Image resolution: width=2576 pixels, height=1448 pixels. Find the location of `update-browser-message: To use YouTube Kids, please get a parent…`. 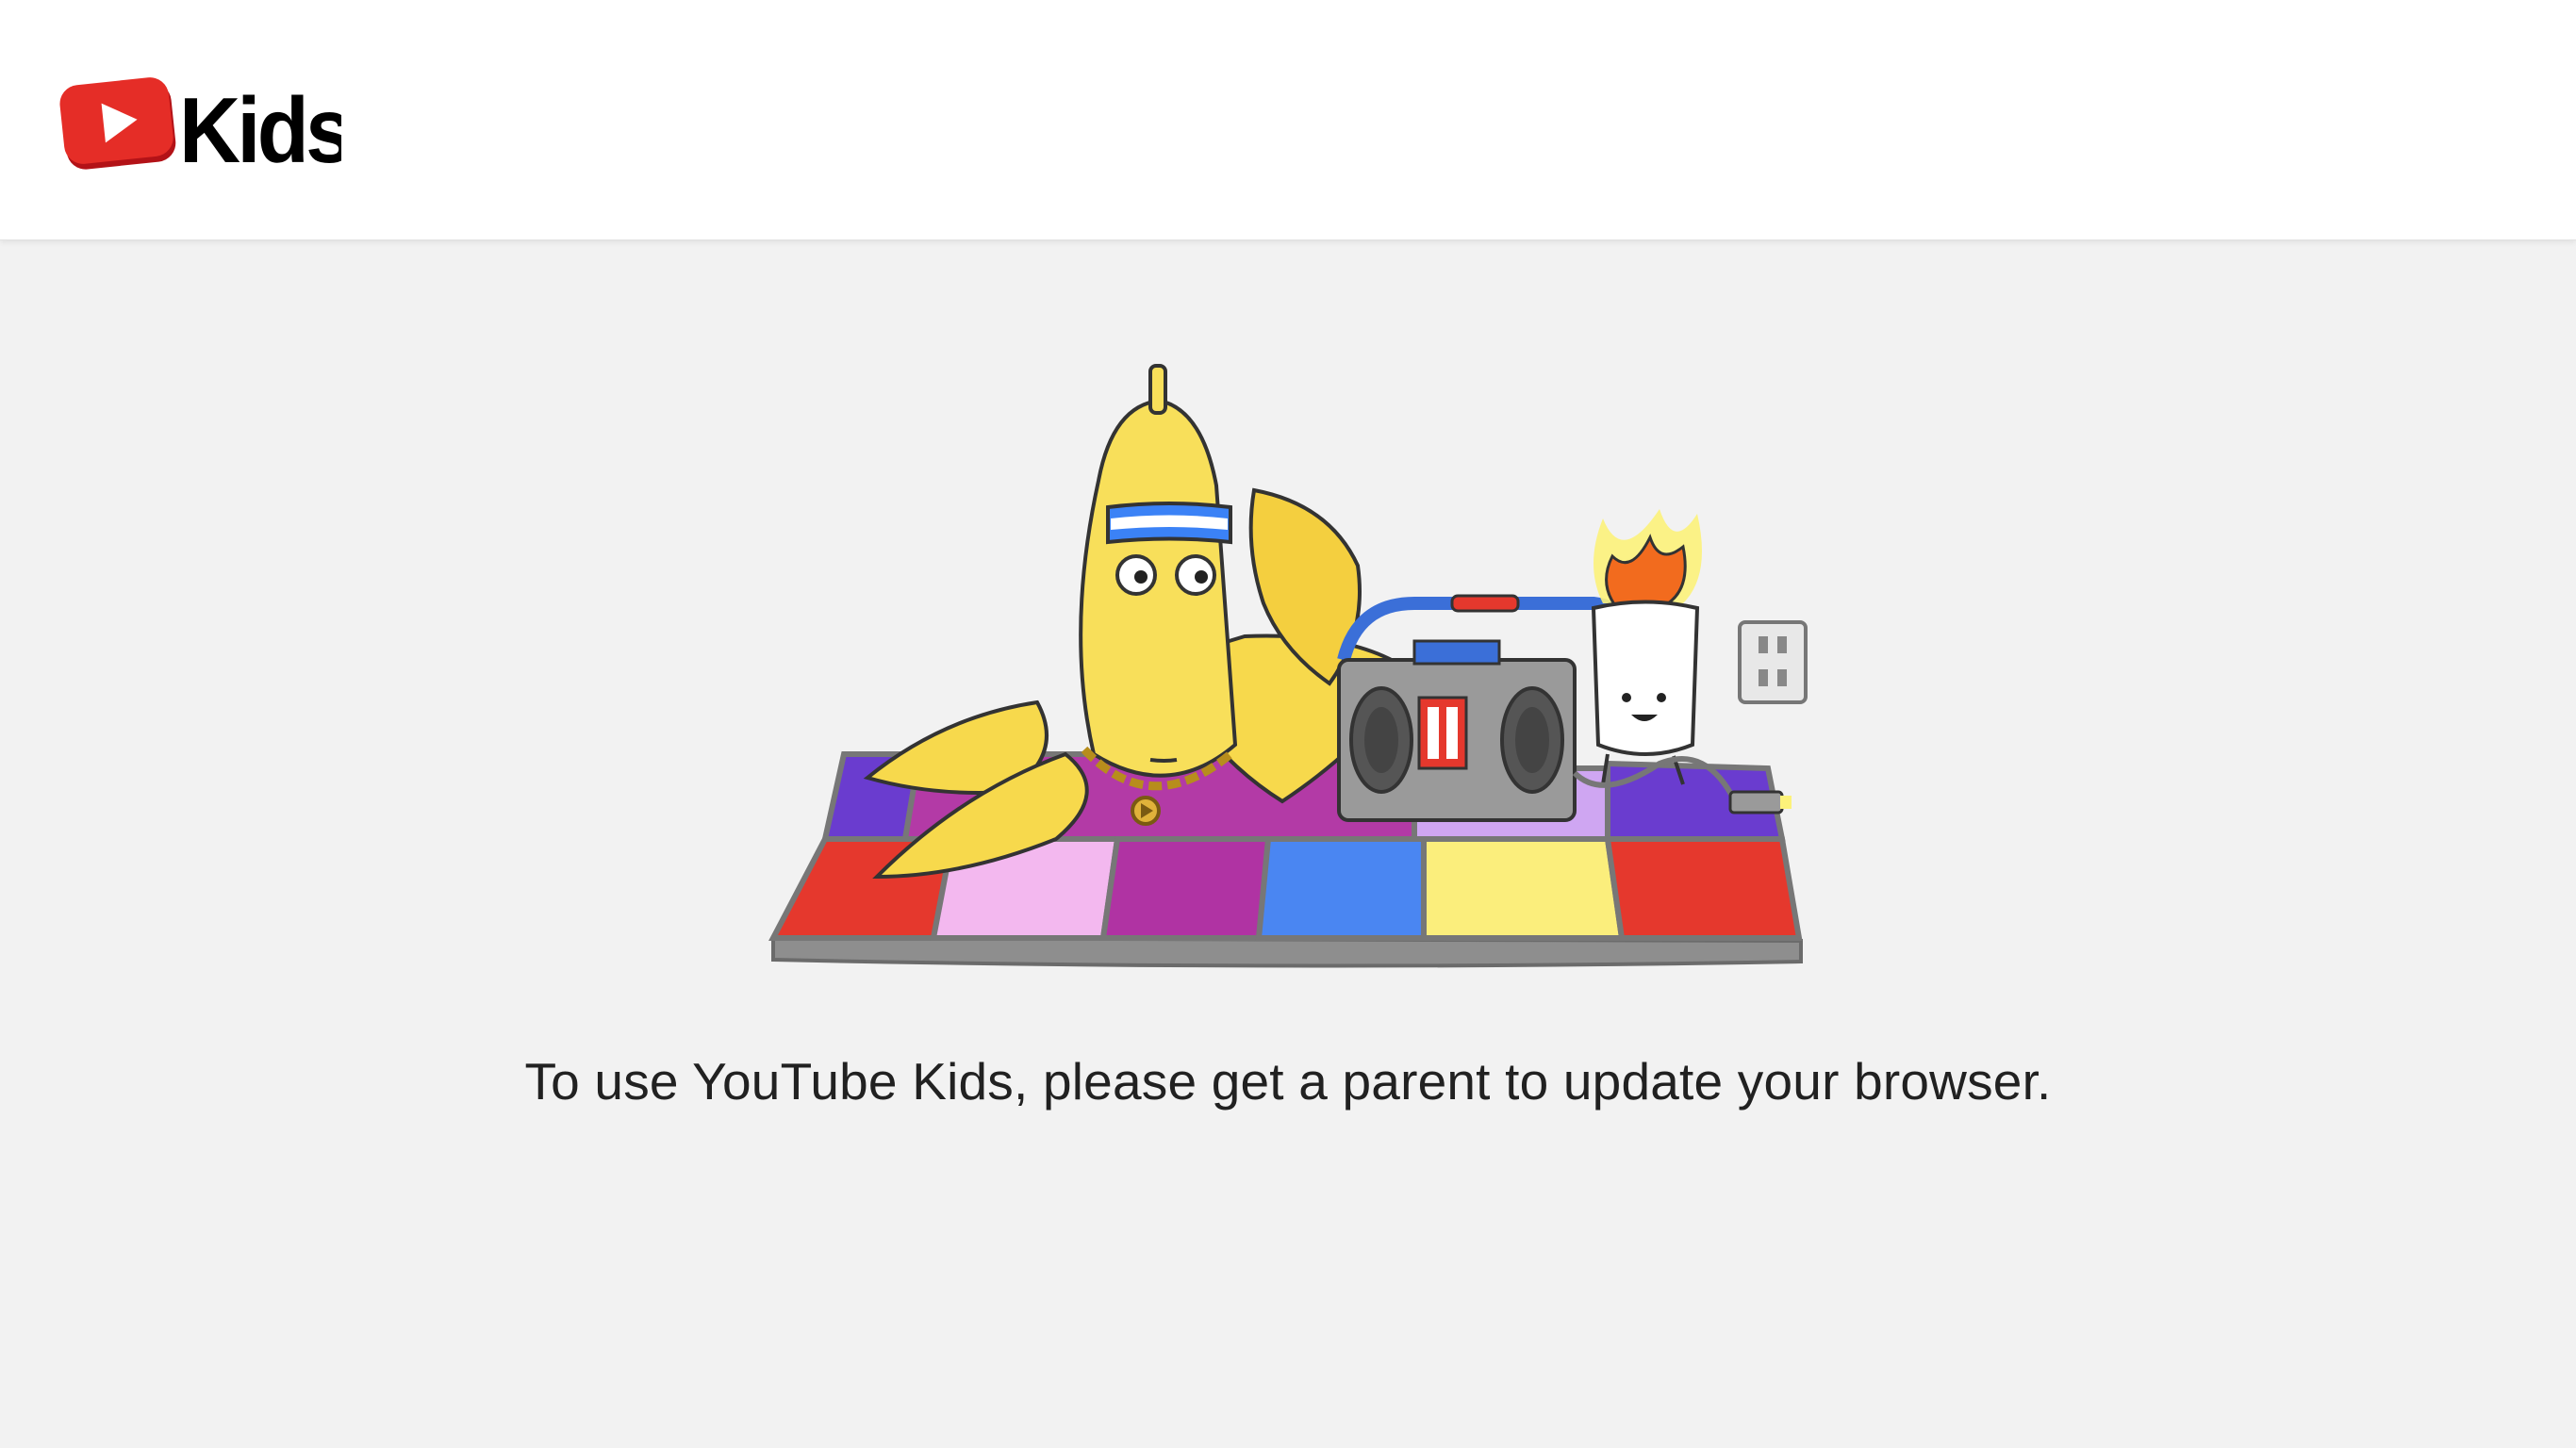

update-browser-message: To use YouTube Kids, please get a parent… is located at coordinates (1288, 1081).